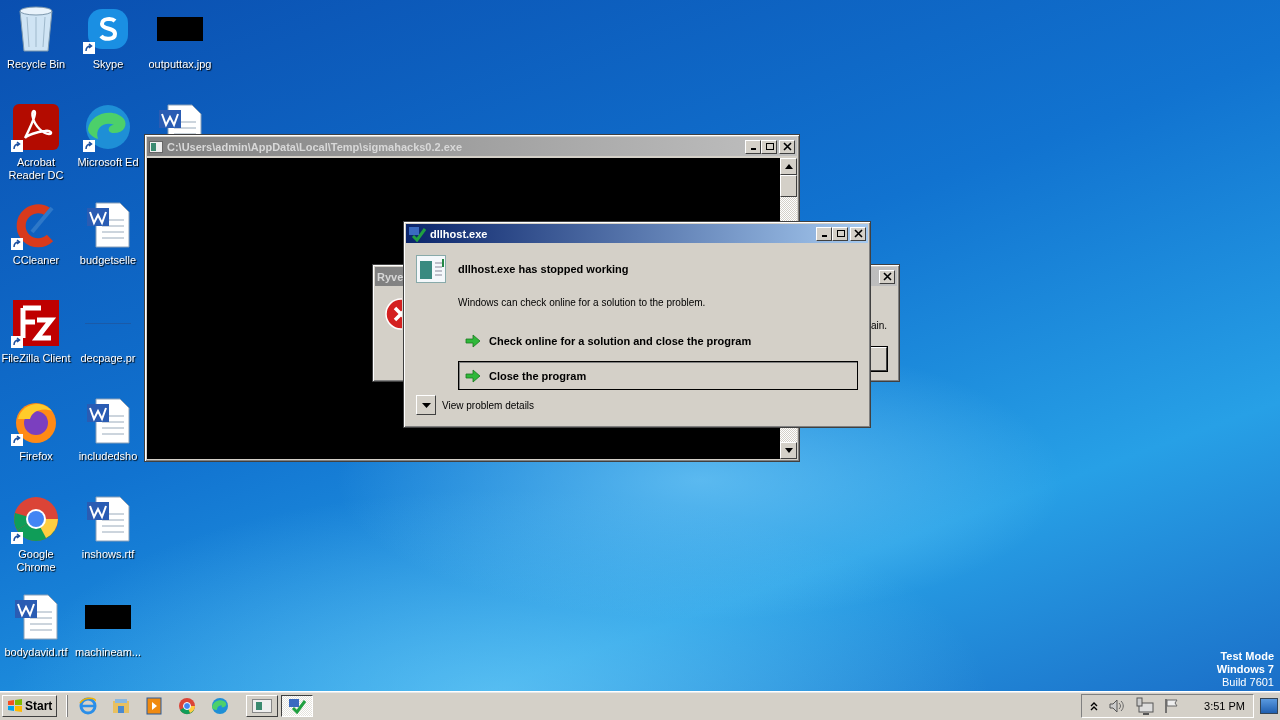 The width and height of the screenshot is (1280, 720). I want to click on desktop-icon-label: Google Chrome, so click(36, 561).